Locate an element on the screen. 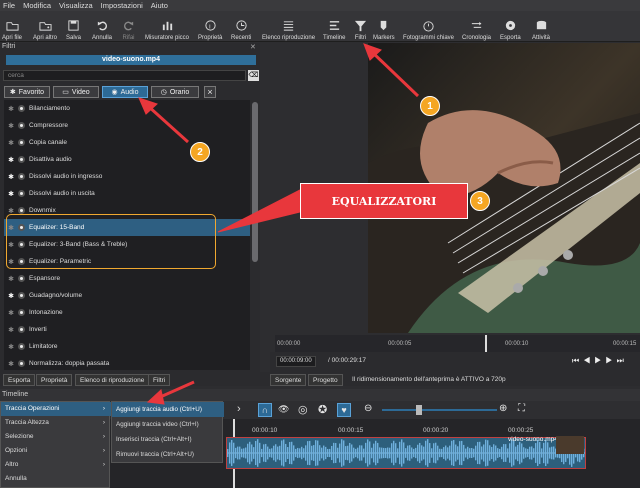  step-badge-2: 2 is located at coordinates (200, 152).